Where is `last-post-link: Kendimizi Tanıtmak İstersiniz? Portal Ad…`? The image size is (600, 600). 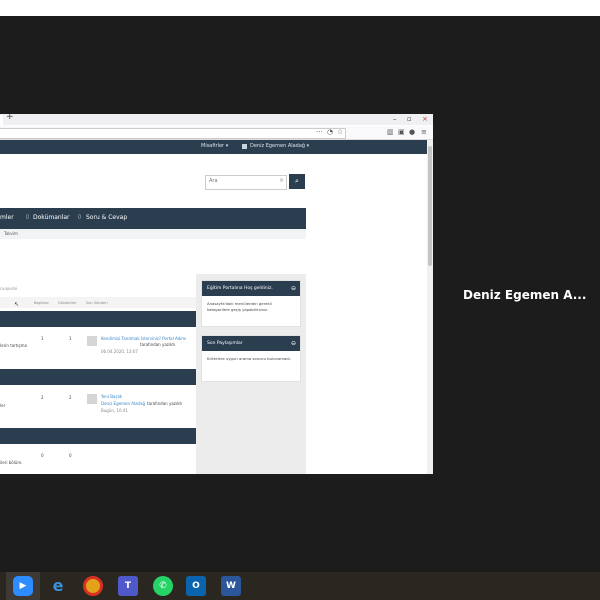
last-post-link: Kendimizi Tanıtmak İstersiniz? Portal Ad… is located at coordinates (143, 338).